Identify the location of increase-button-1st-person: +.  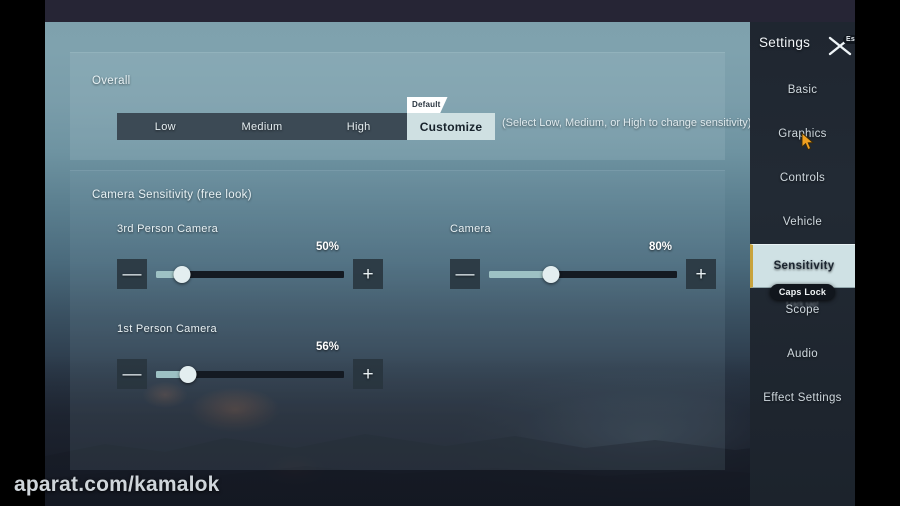
(368, 374).